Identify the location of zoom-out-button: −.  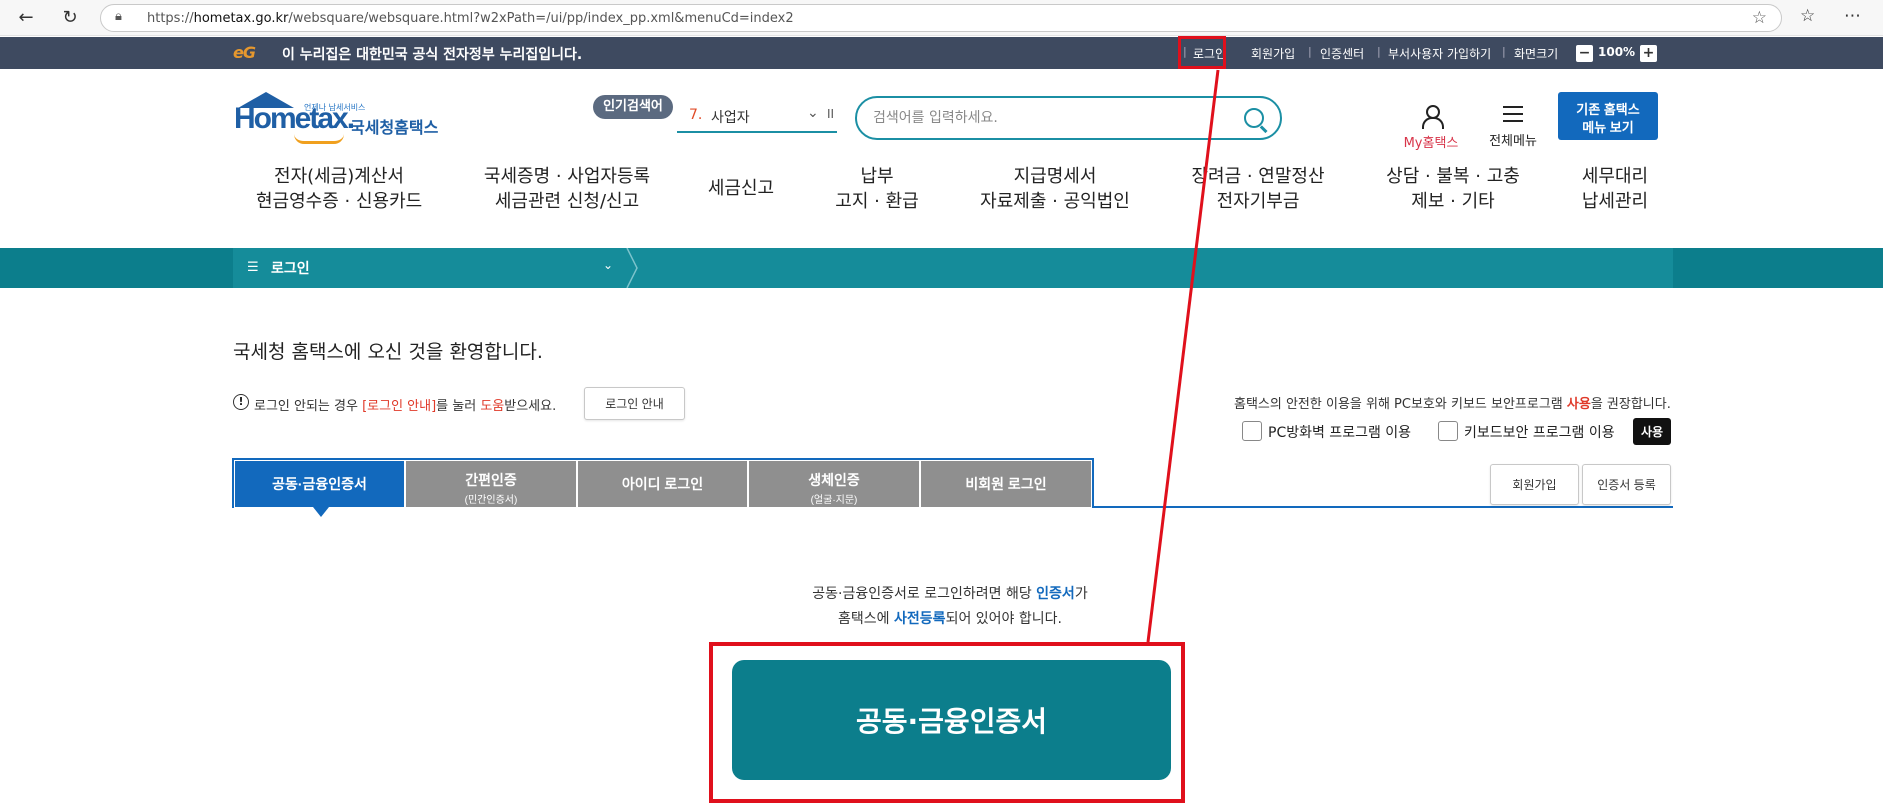
(1584, 53).